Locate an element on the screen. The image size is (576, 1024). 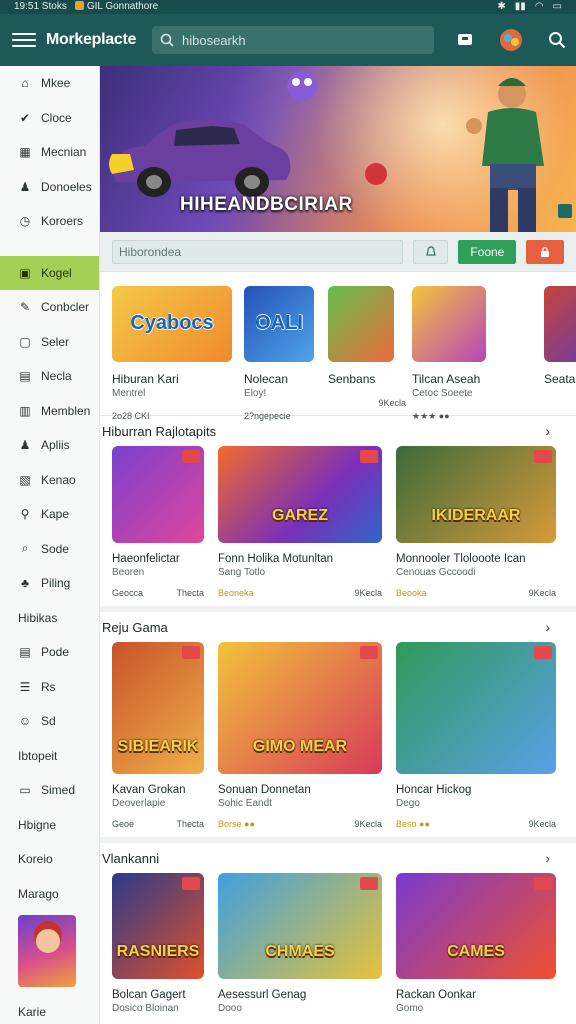
game-card: Honcar Hickog Dego Beso ●● 9Kecla is located at coordinates (476, 735).